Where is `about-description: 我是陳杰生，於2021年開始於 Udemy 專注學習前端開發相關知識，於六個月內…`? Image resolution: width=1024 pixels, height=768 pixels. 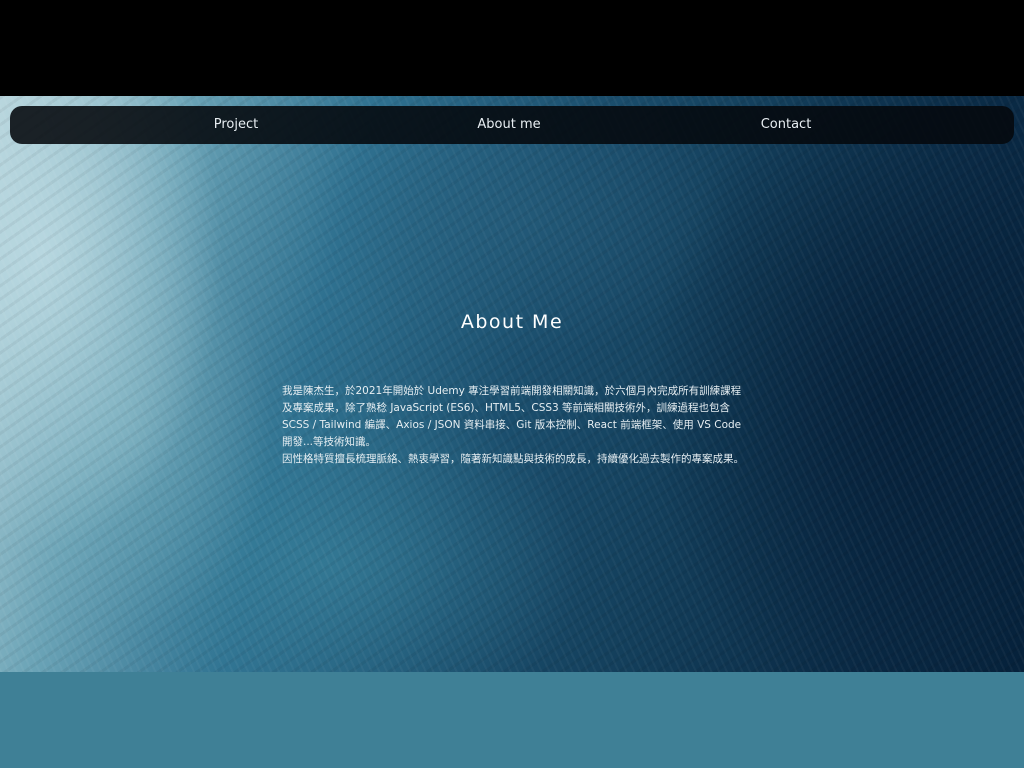
about-description: 我是陳杰生，於2021年開始於 Udemy 專注學習前端開發相關知識，於六個月內… is located at coordinates (513, 425).